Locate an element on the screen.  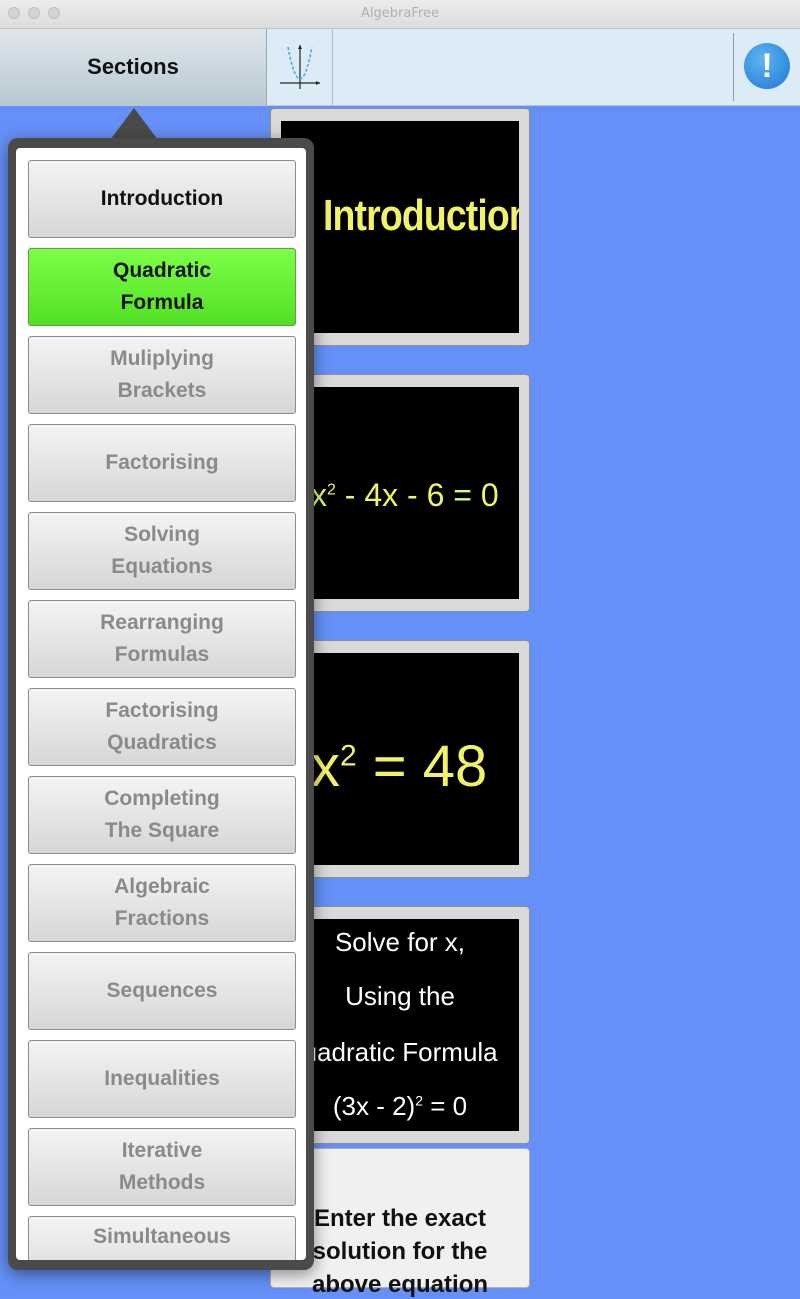
section-iterative-methods: Iterative Methods is located at coordinates (162, 1167).